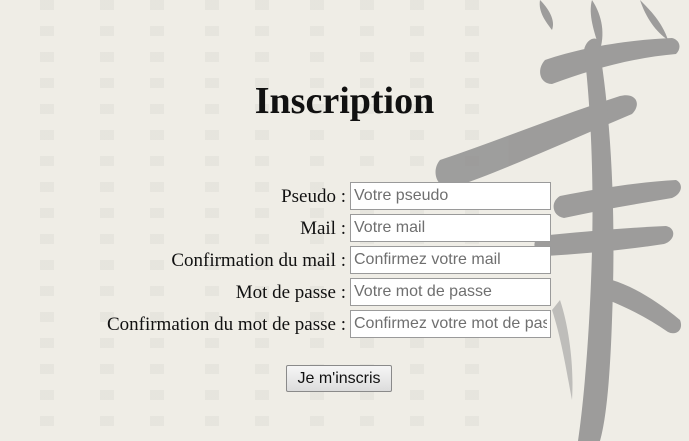 The image size is (689, 441). What do you see at coordinates (344, 101) in the screenshot?
I see `page-title: Inscription` at bounding box center [344, 101].